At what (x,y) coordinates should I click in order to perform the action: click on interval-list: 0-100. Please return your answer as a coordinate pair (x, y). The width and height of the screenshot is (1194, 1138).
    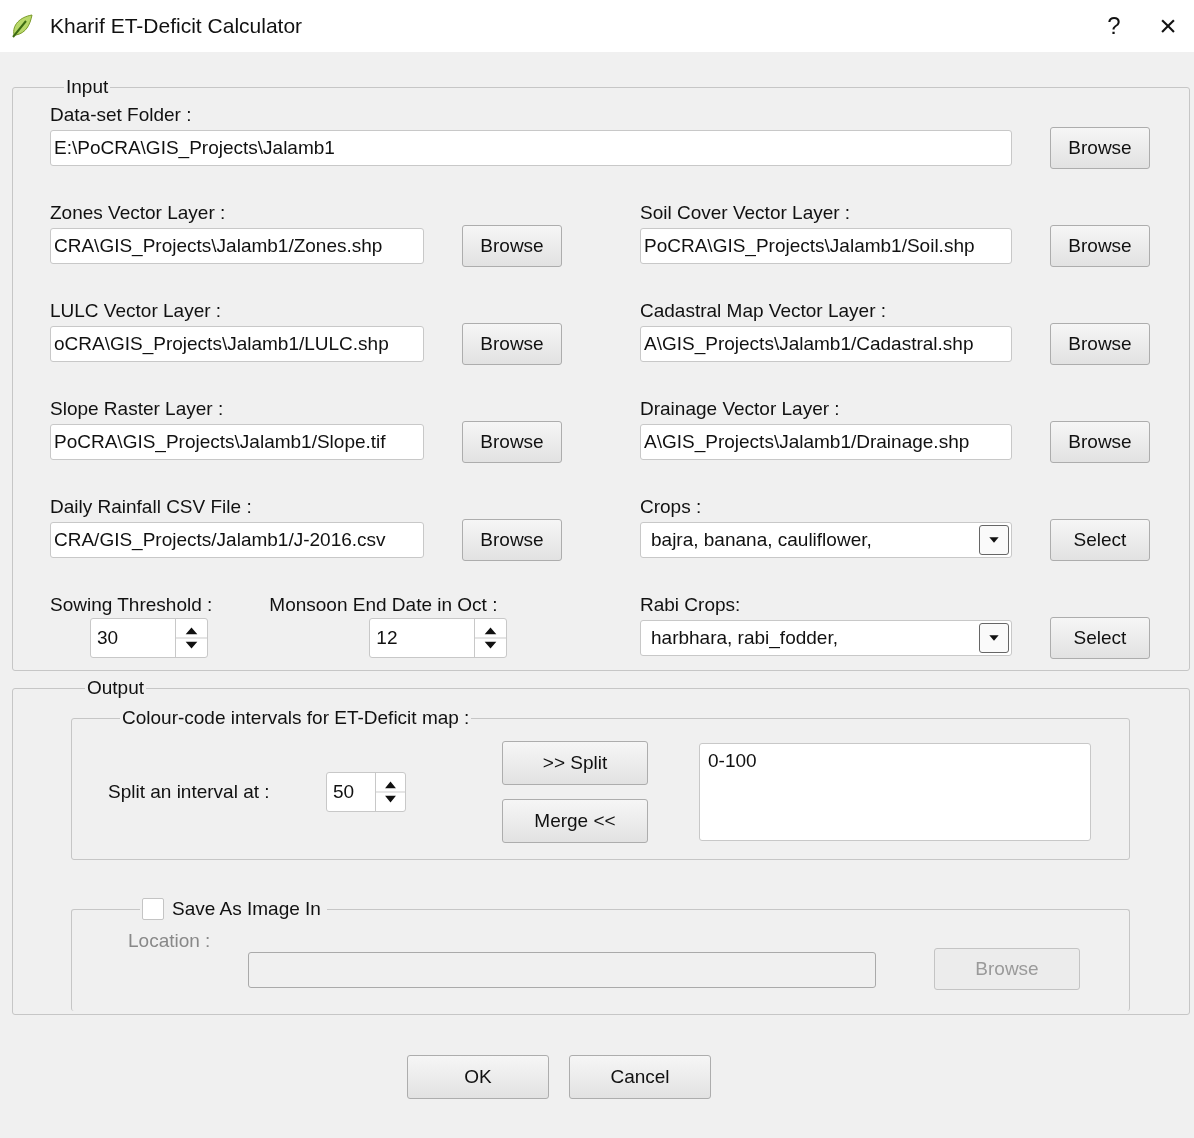
    Looking at the image, I should click on (895, 792).